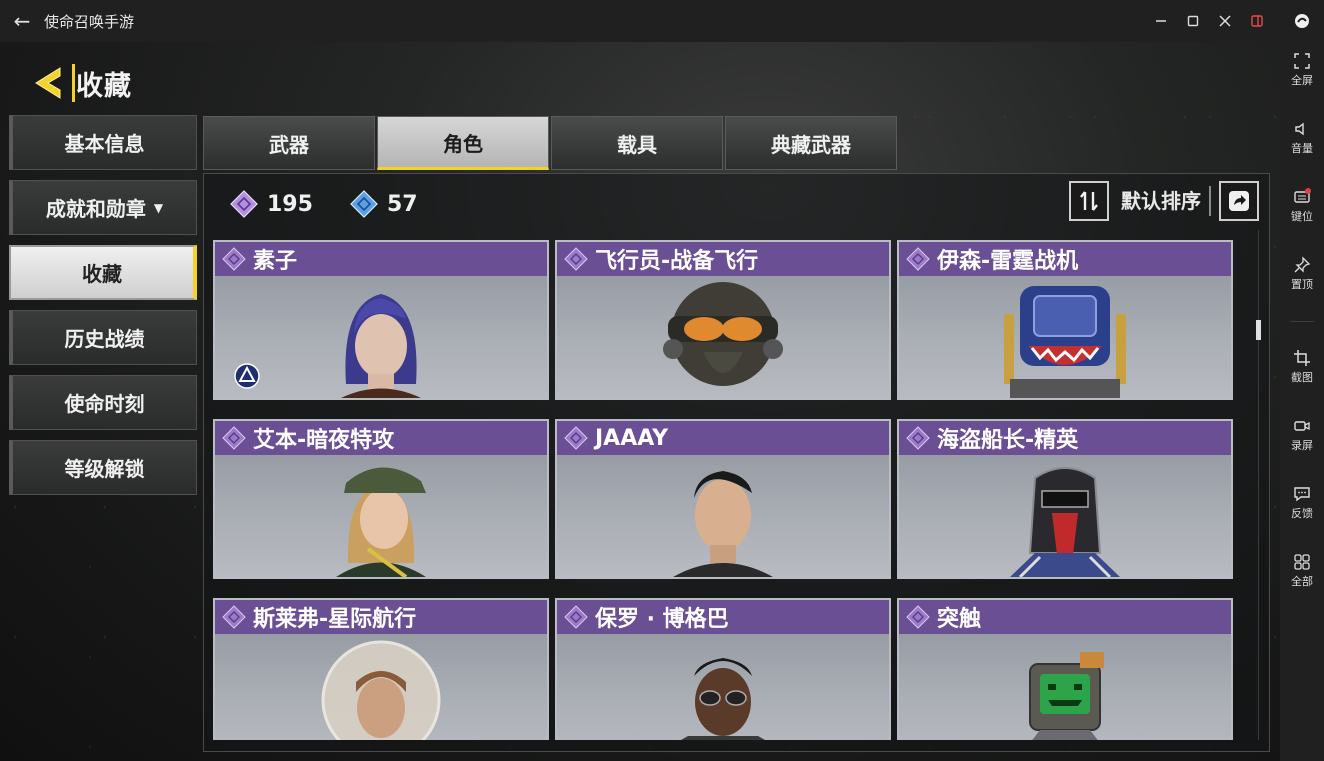  What do you see at coordinates (1302, 264) in the screenshot?
I see `pin-icon` at bounding box center [1302, 264].